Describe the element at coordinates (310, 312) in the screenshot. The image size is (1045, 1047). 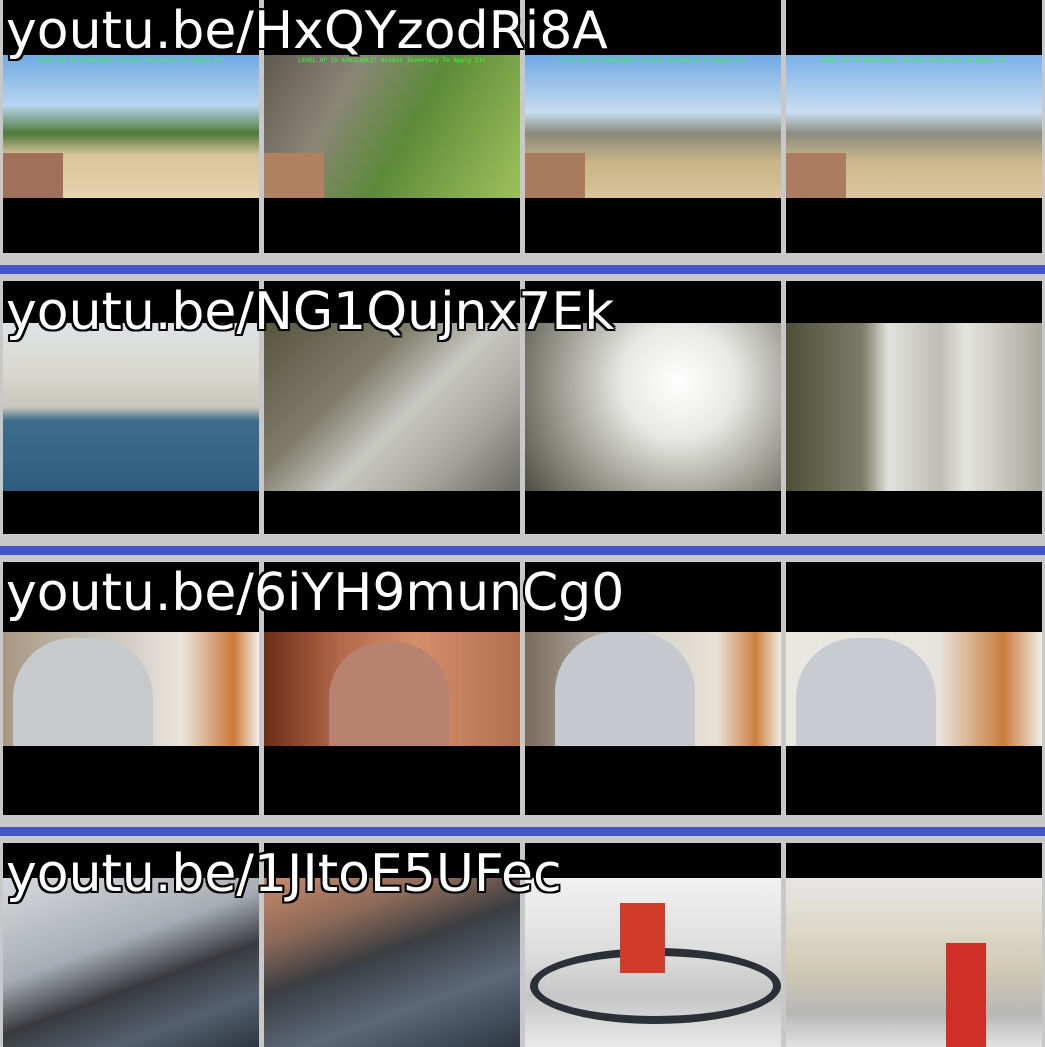
I see `video-url-label: youtu.be/NG1Qujnx7Ek` at that location.